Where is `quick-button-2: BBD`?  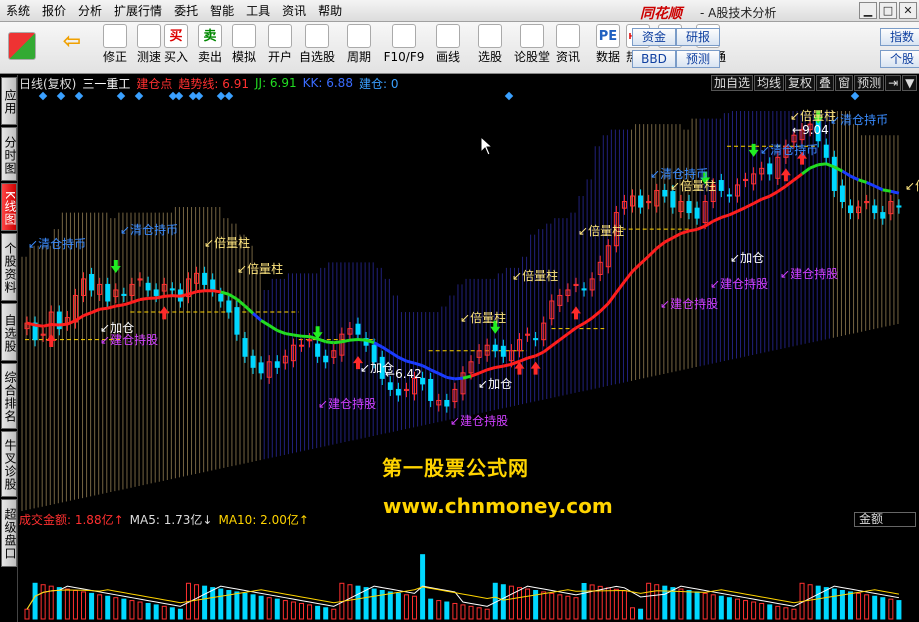 quick-button-2: BBD is located at coordinates (654, 59).